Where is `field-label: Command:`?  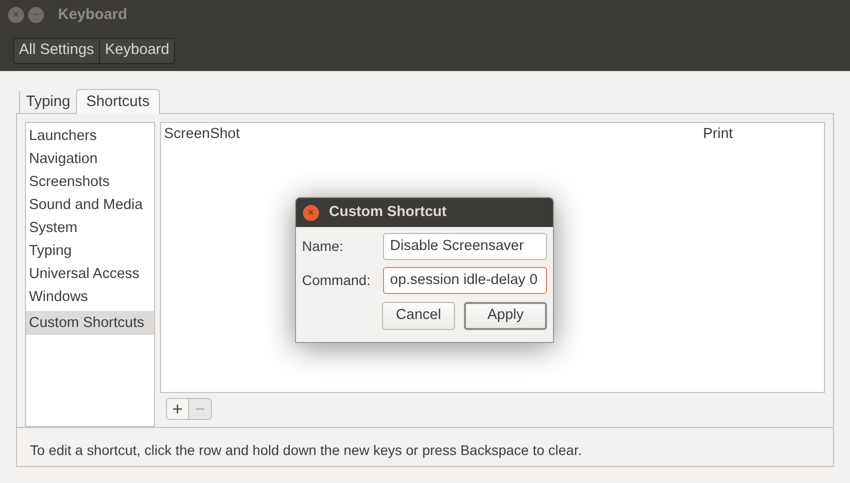
field-label: Command: is located at coordinates (336, 280).